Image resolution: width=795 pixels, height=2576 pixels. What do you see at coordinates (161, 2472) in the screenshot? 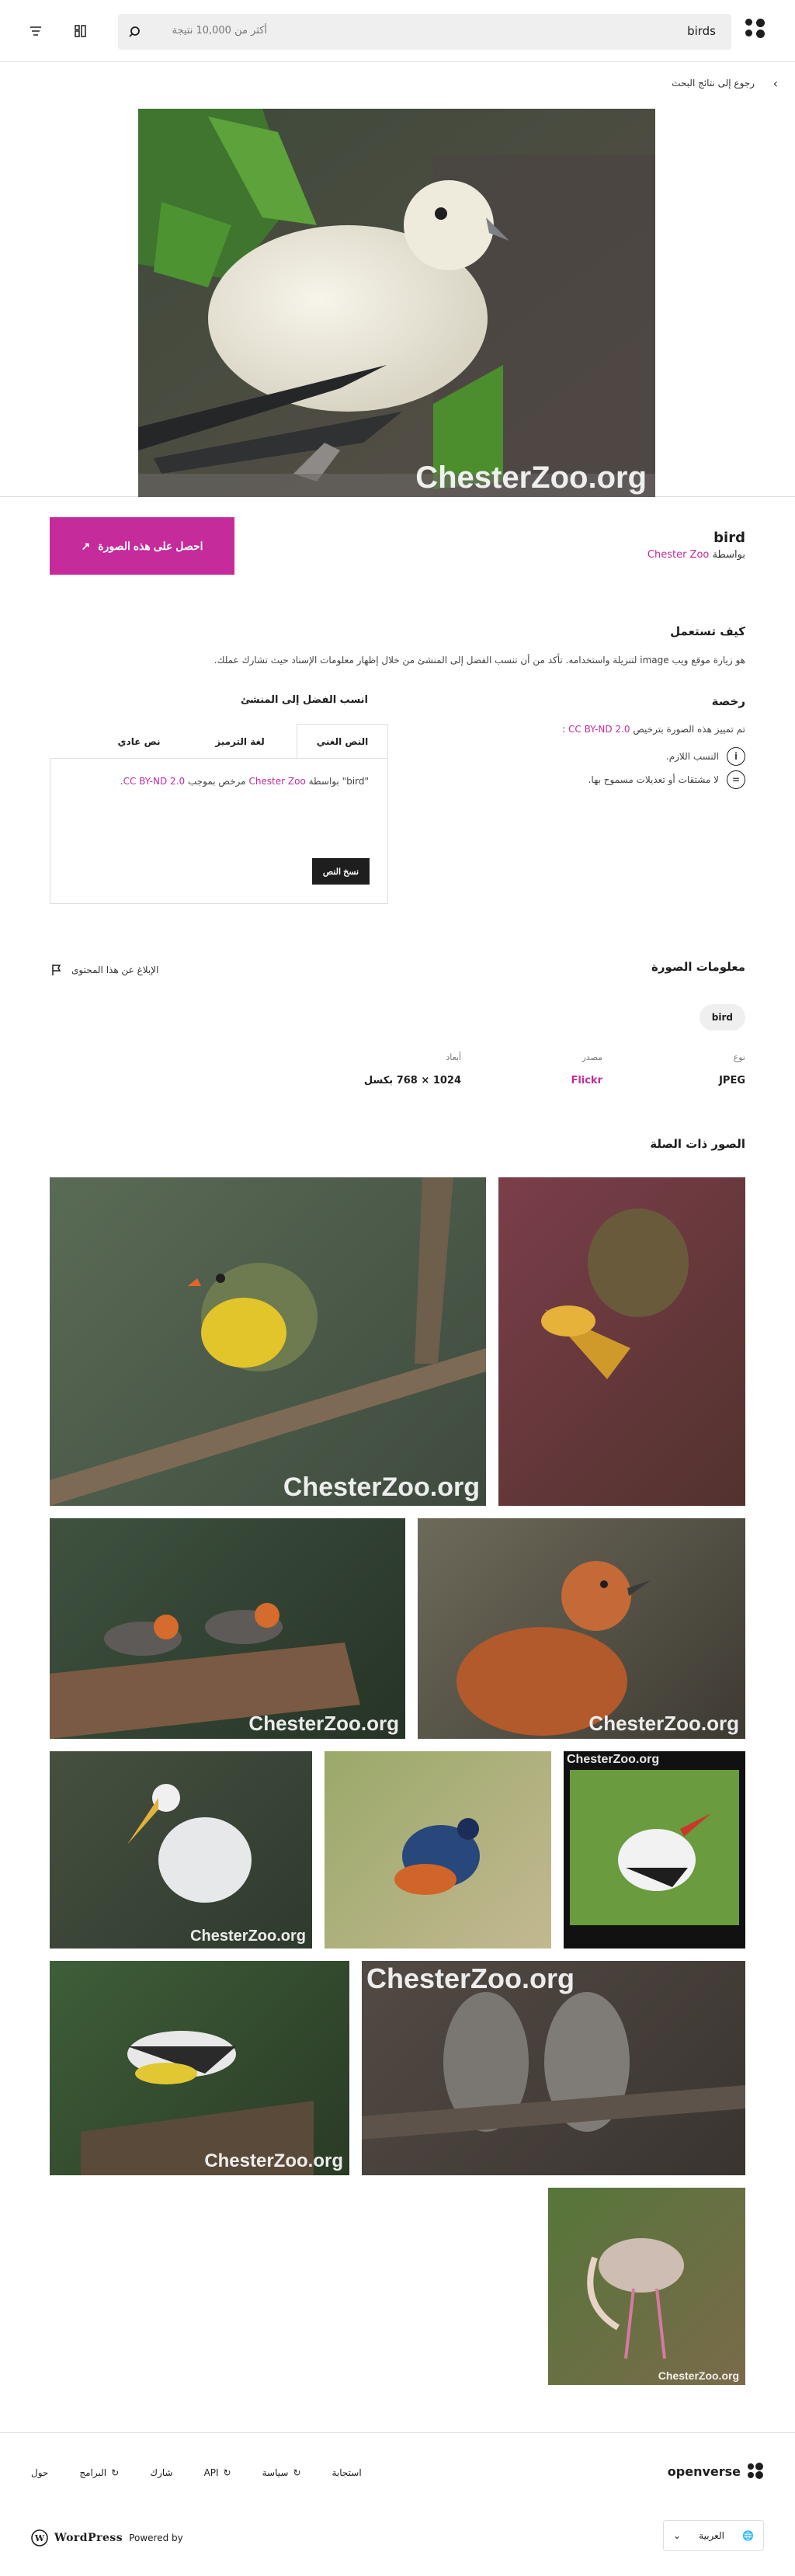
I see `footer-nav-share: شارك` at bounding box center [161, 2472].